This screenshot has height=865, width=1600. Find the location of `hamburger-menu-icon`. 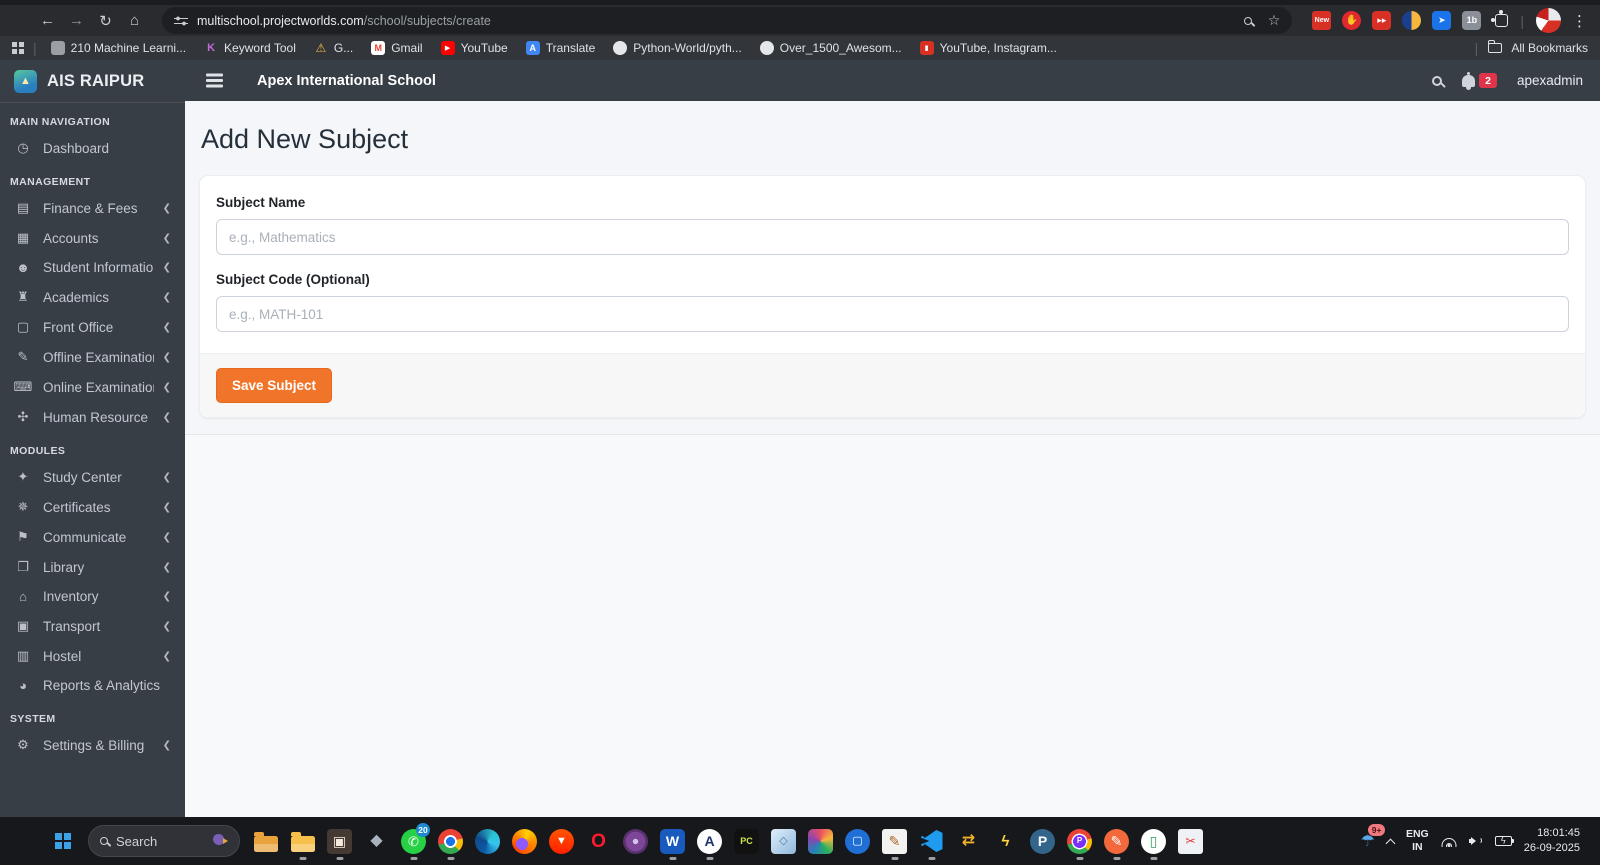

hamburger-menu-icon is located at coordinates (214, 80).